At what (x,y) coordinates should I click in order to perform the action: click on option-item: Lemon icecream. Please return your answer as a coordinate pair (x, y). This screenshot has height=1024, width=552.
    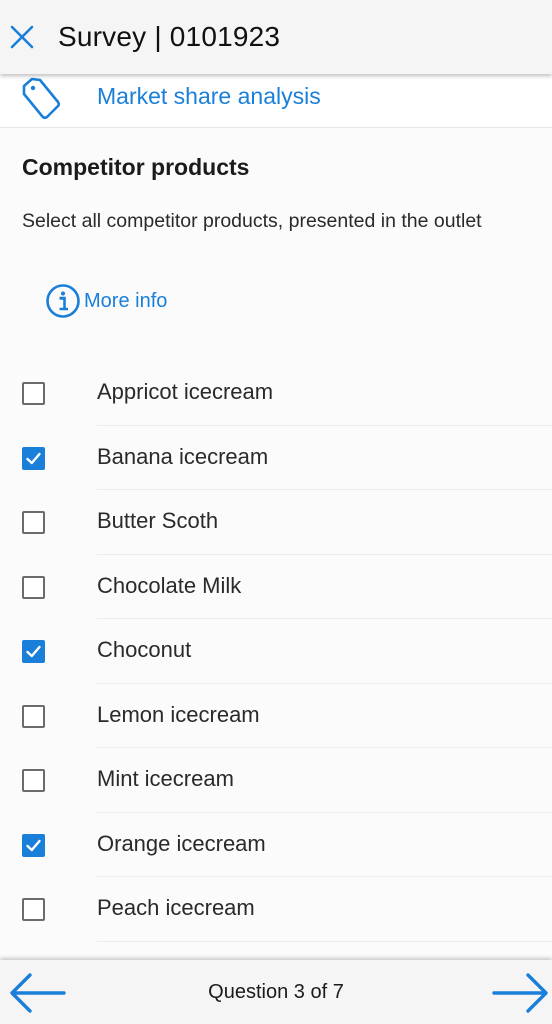
    Looking at the image, I should click on (276, 716).